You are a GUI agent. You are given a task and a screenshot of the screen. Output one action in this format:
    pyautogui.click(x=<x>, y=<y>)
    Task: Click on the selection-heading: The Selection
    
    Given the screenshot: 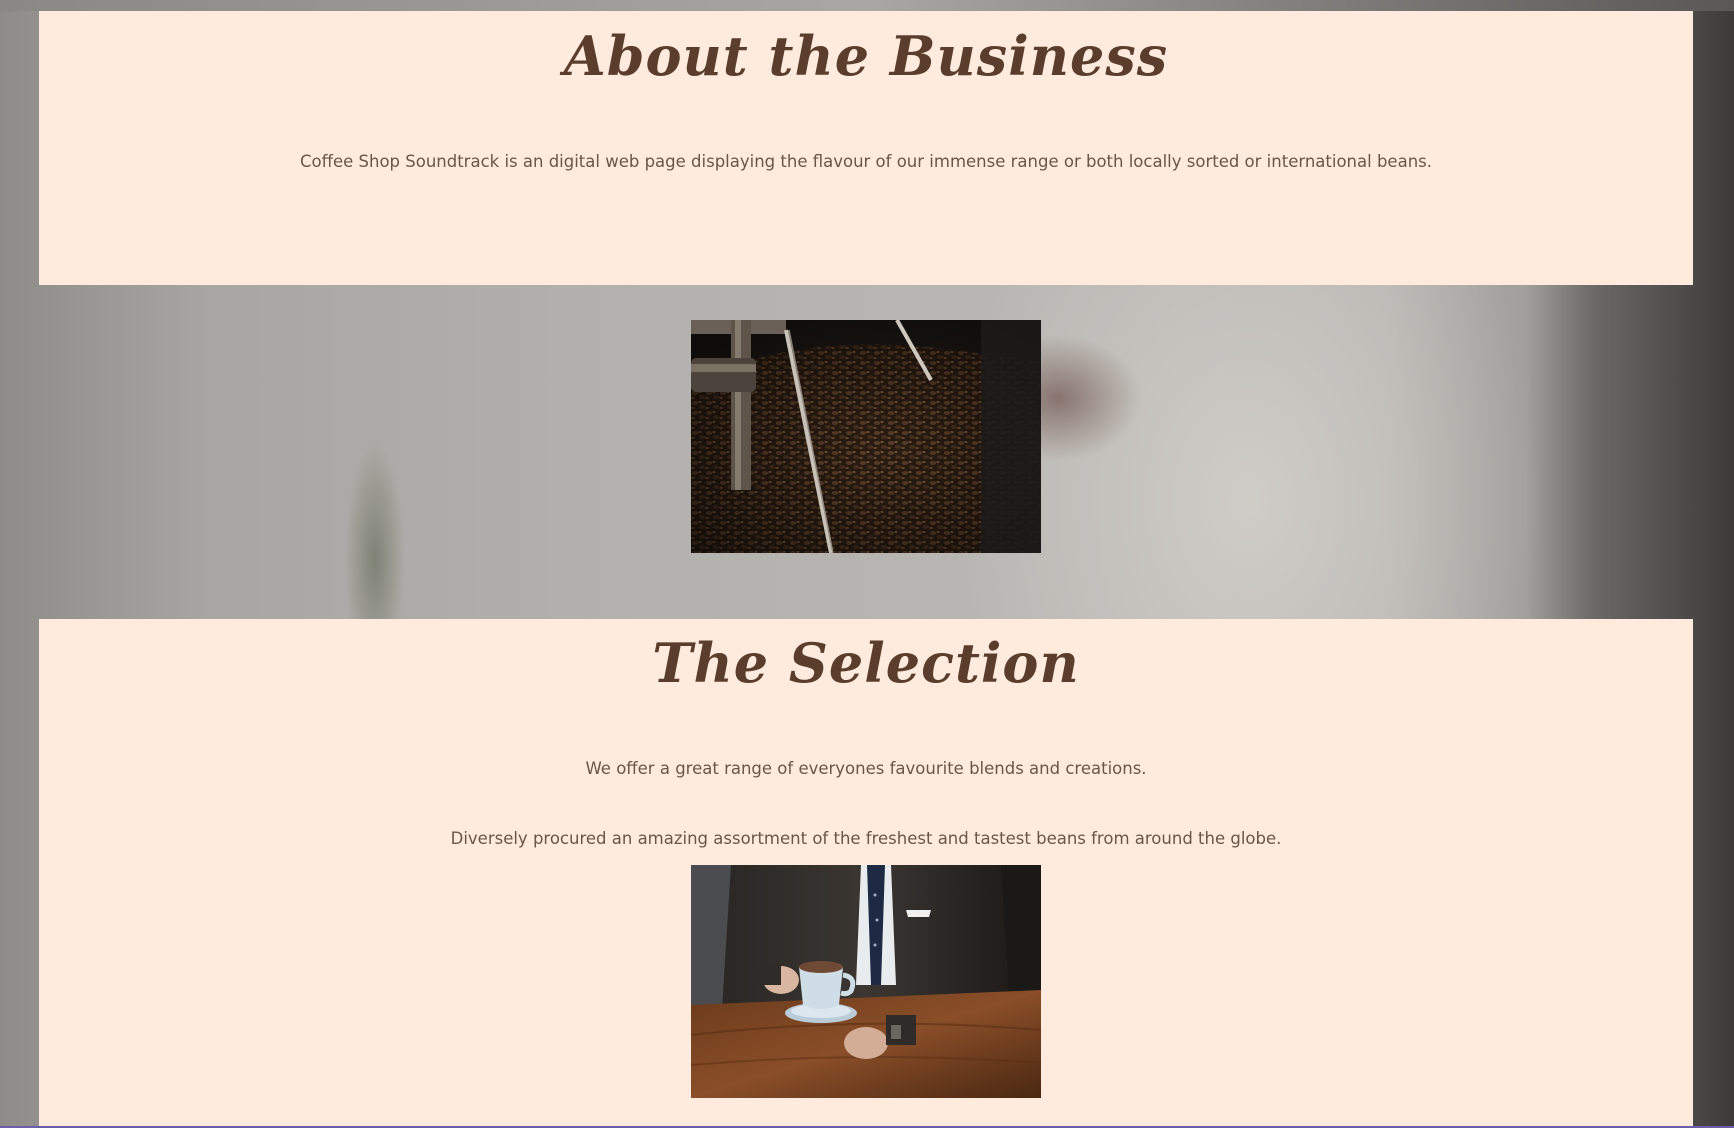 What is the action you would take?
    pyautogui.click(x=866, y=663)
    